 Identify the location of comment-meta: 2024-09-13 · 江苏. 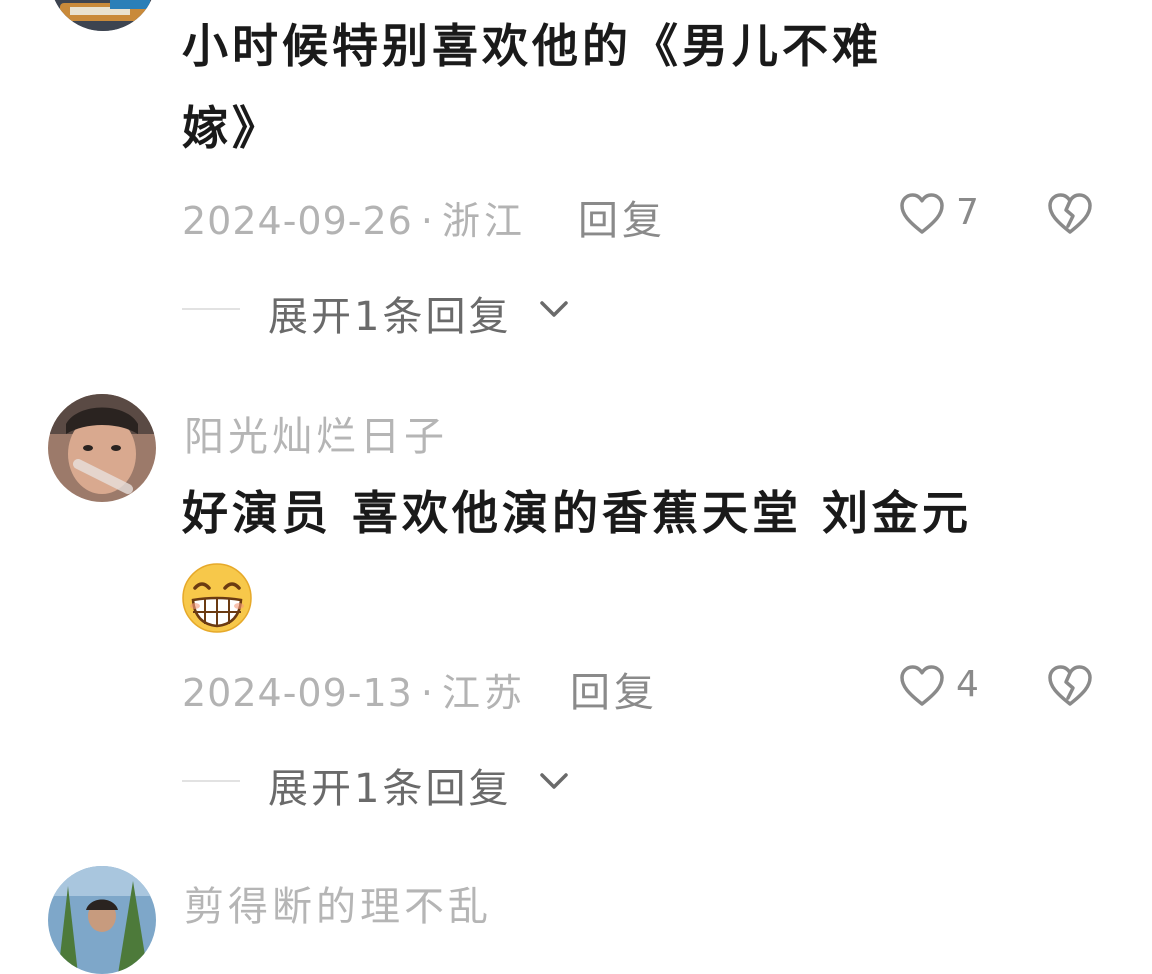
(354, 689).